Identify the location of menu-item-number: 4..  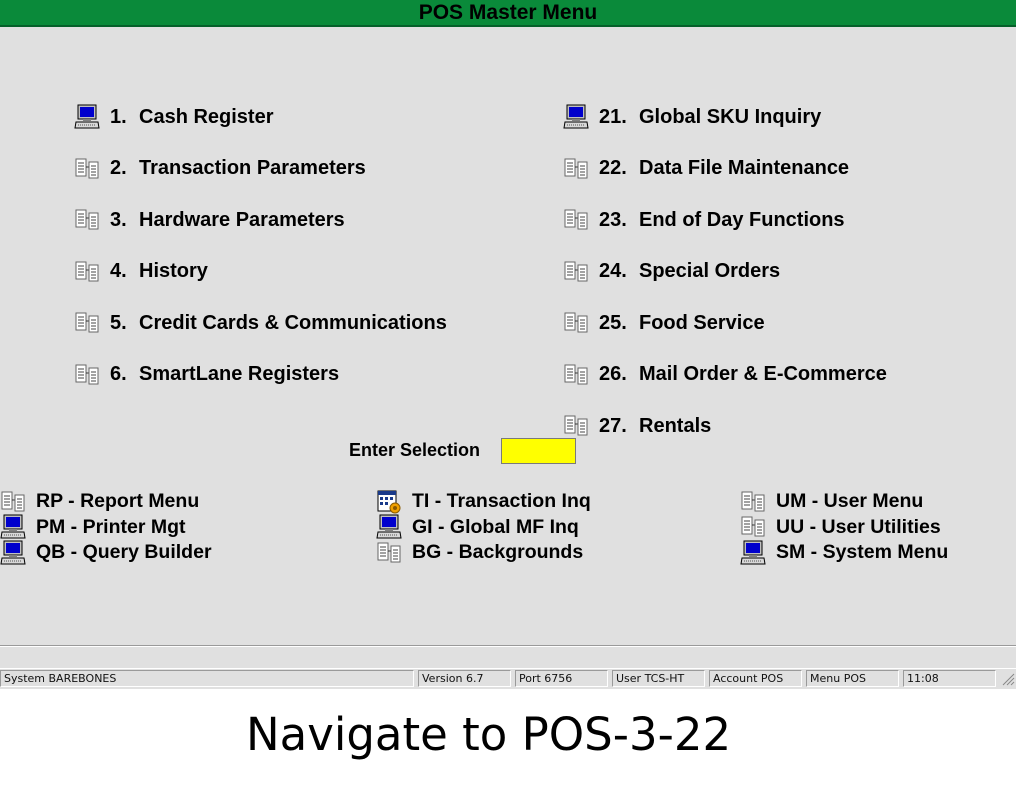
(118, 271).